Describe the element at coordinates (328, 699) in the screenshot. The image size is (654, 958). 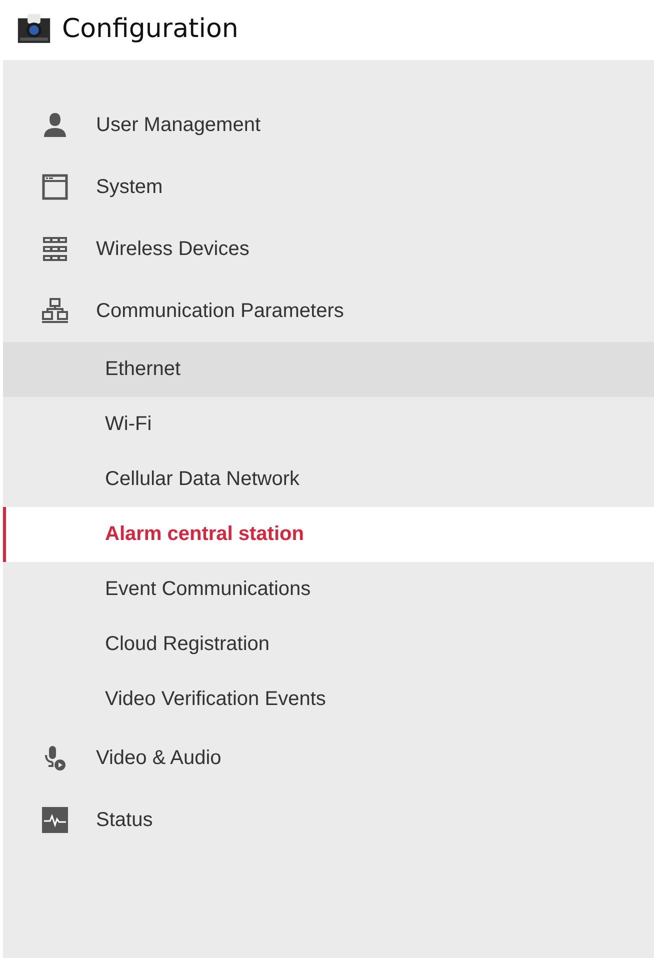
I see `submenu-item: Video Verification Events` at that location.